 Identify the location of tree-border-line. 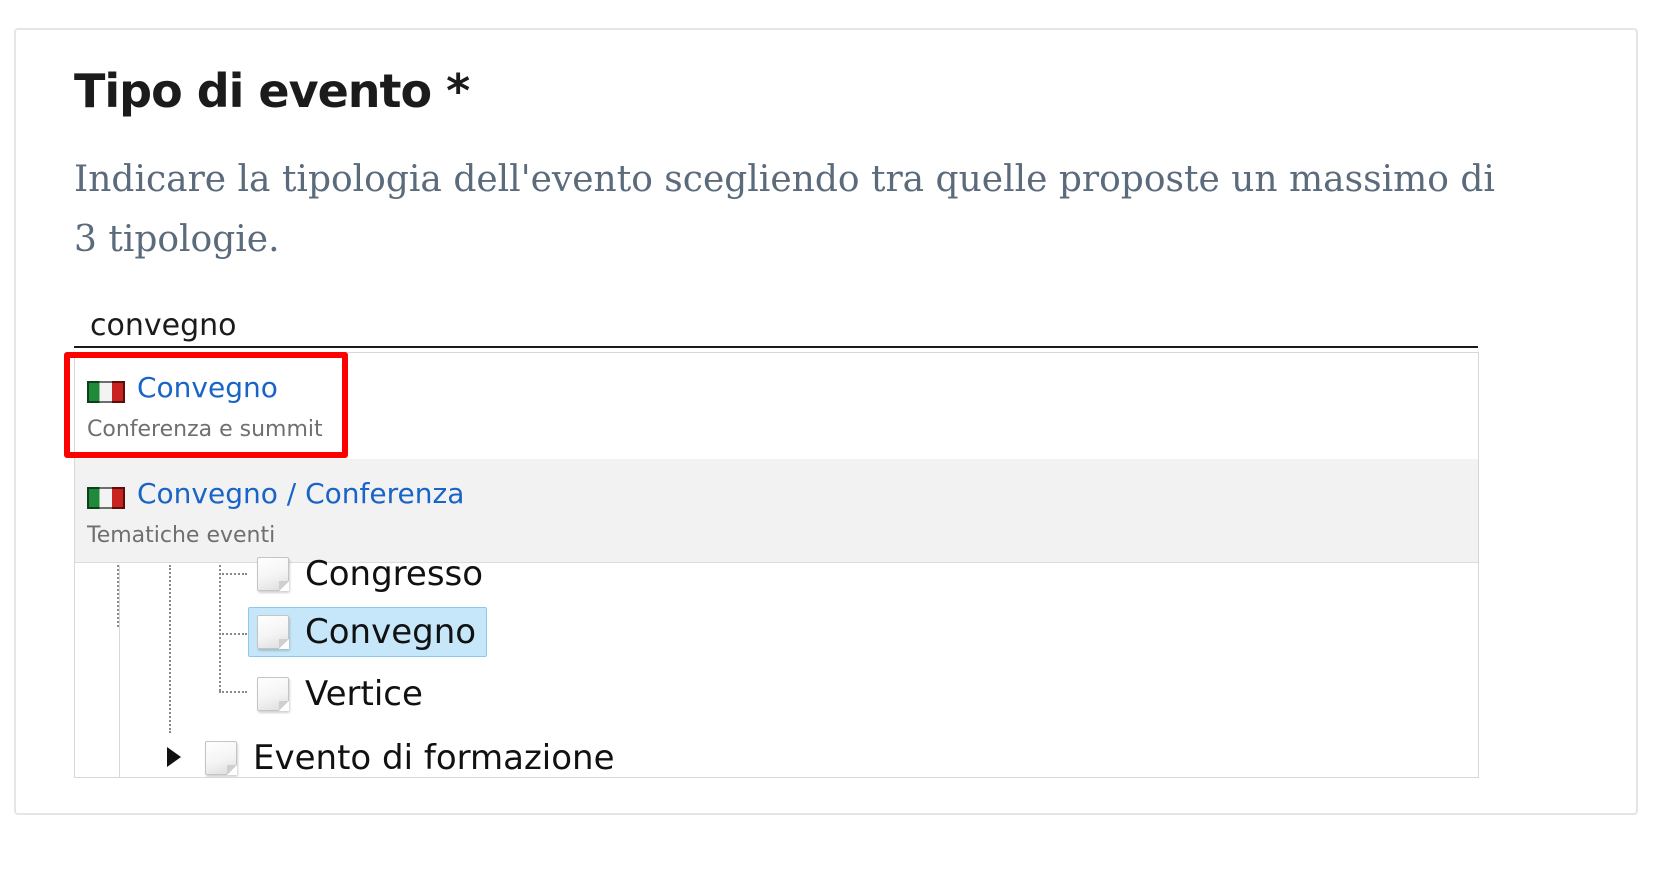
(119, 671).